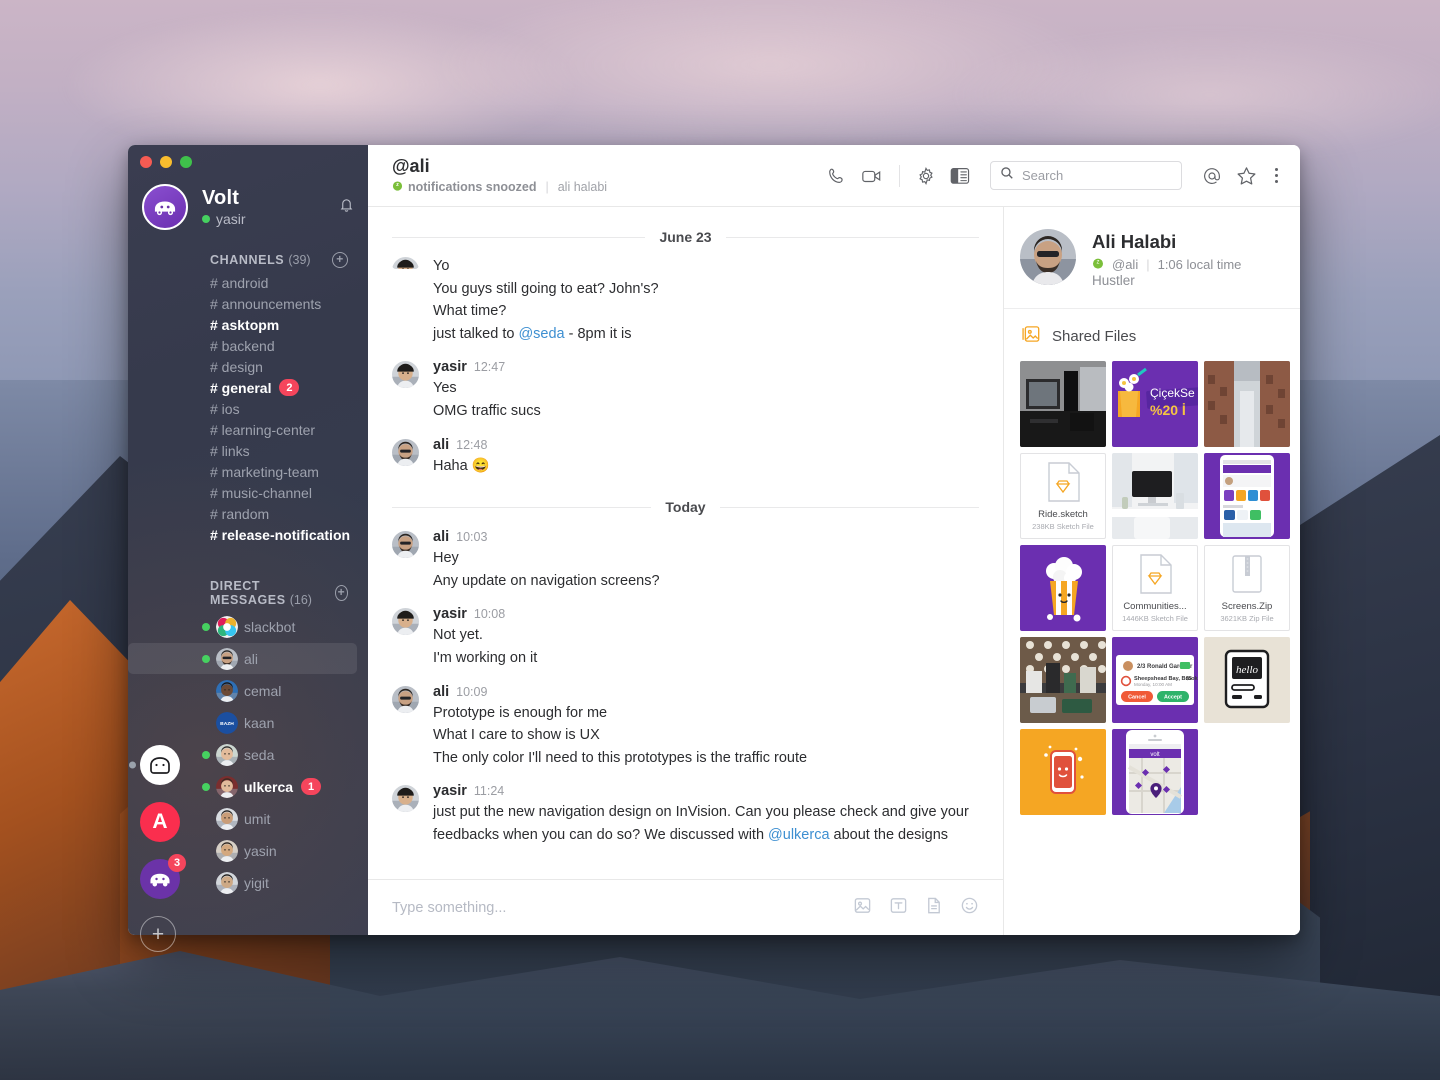 The width and height of the screenshot is (1440, 1080). I want to click on sidebar-dm-slackbot: slackbot, so click(242, 626).